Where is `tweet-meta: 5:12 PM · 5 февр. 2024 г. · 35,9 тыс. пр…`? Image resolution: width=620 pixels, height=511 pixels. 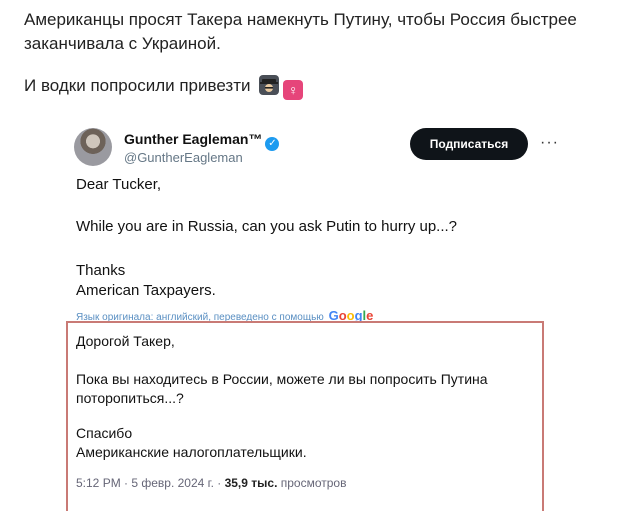
tweet-meta: 5:12 PM · 5 февр. 2024 г. · 35,9 тыс. пр… is located at coordinates (211, 483).